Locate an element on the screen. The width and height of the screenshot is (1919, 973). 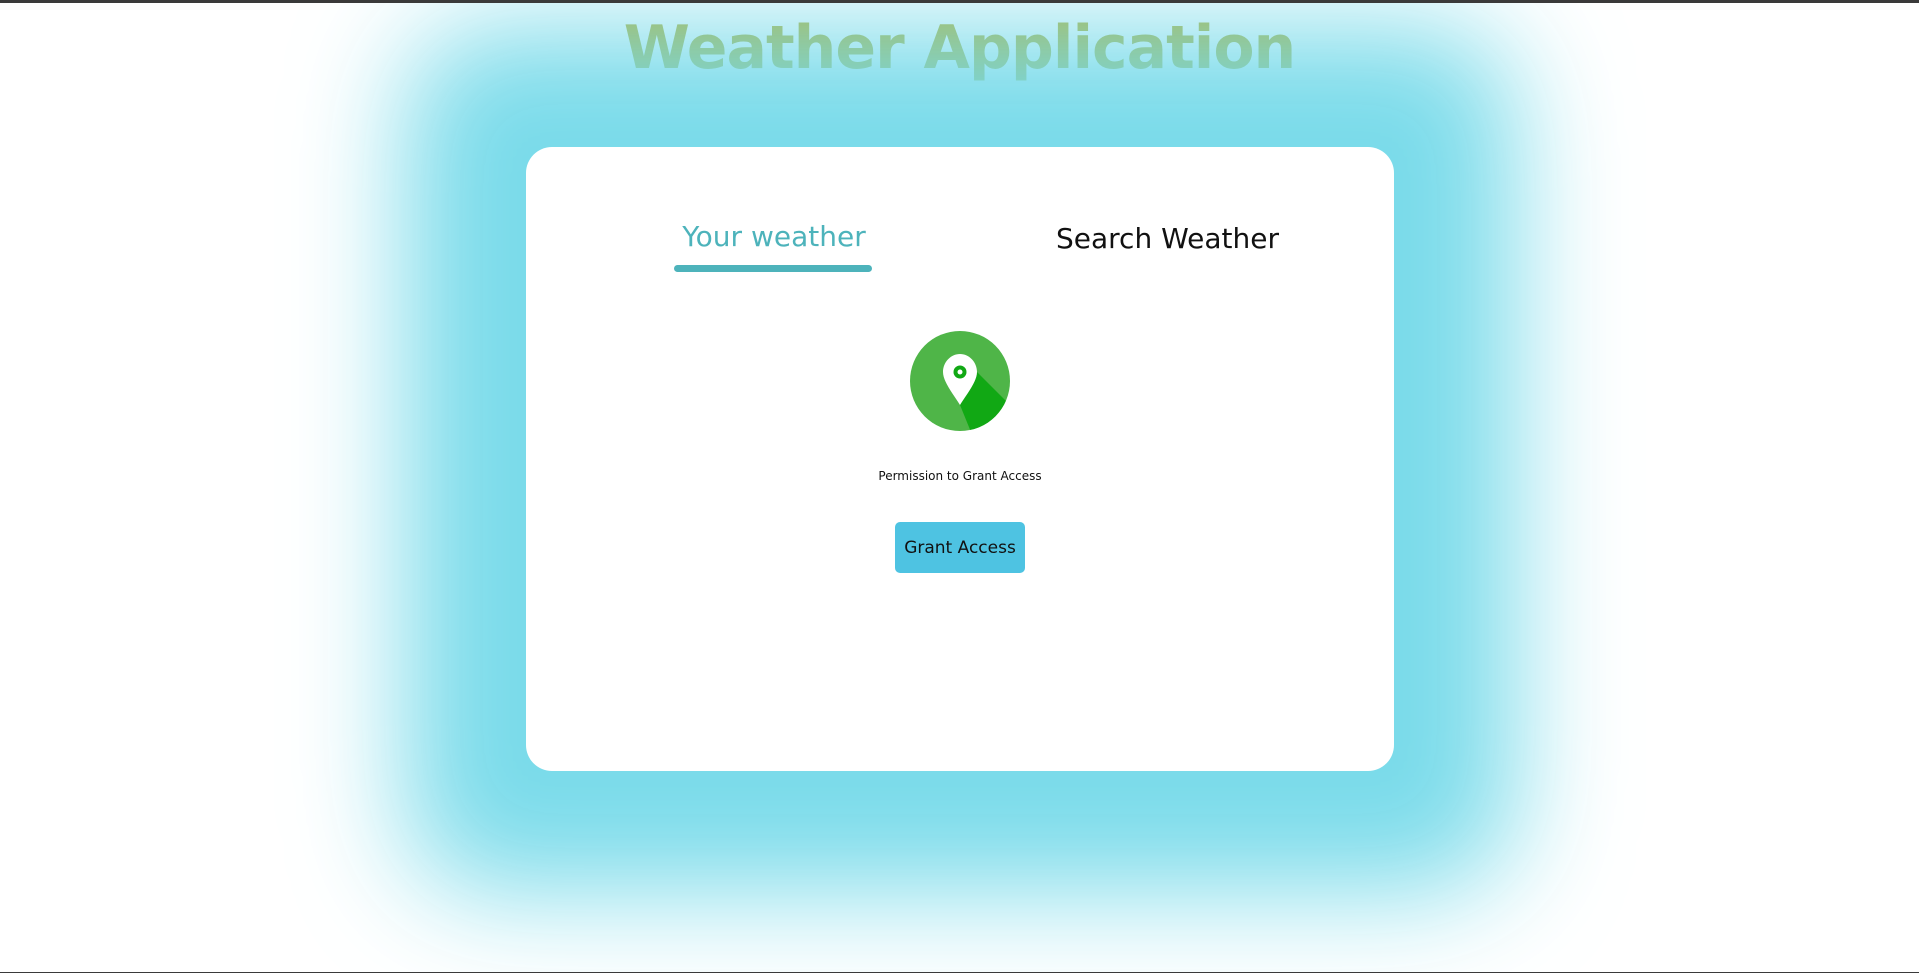
tab-your-weather: Your weather is located at coordinates (774, 236).